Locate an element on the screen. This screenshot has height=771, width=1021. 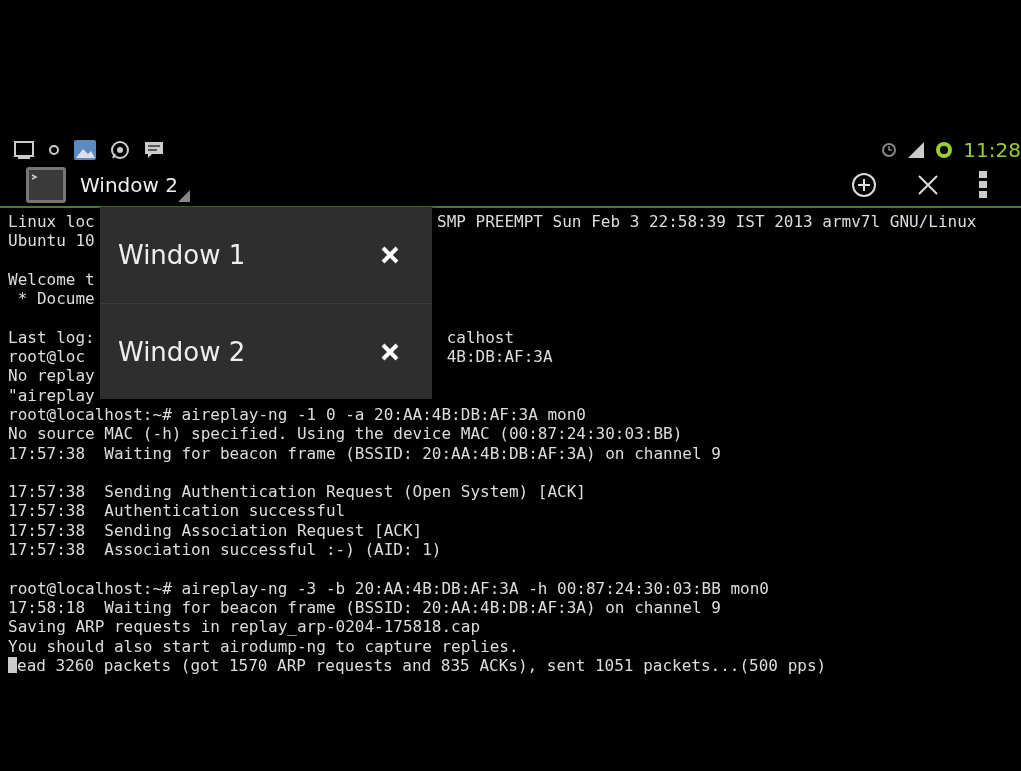
terminal-line: 17:57:38 Authentication successful is located at coordinates (177, 511).